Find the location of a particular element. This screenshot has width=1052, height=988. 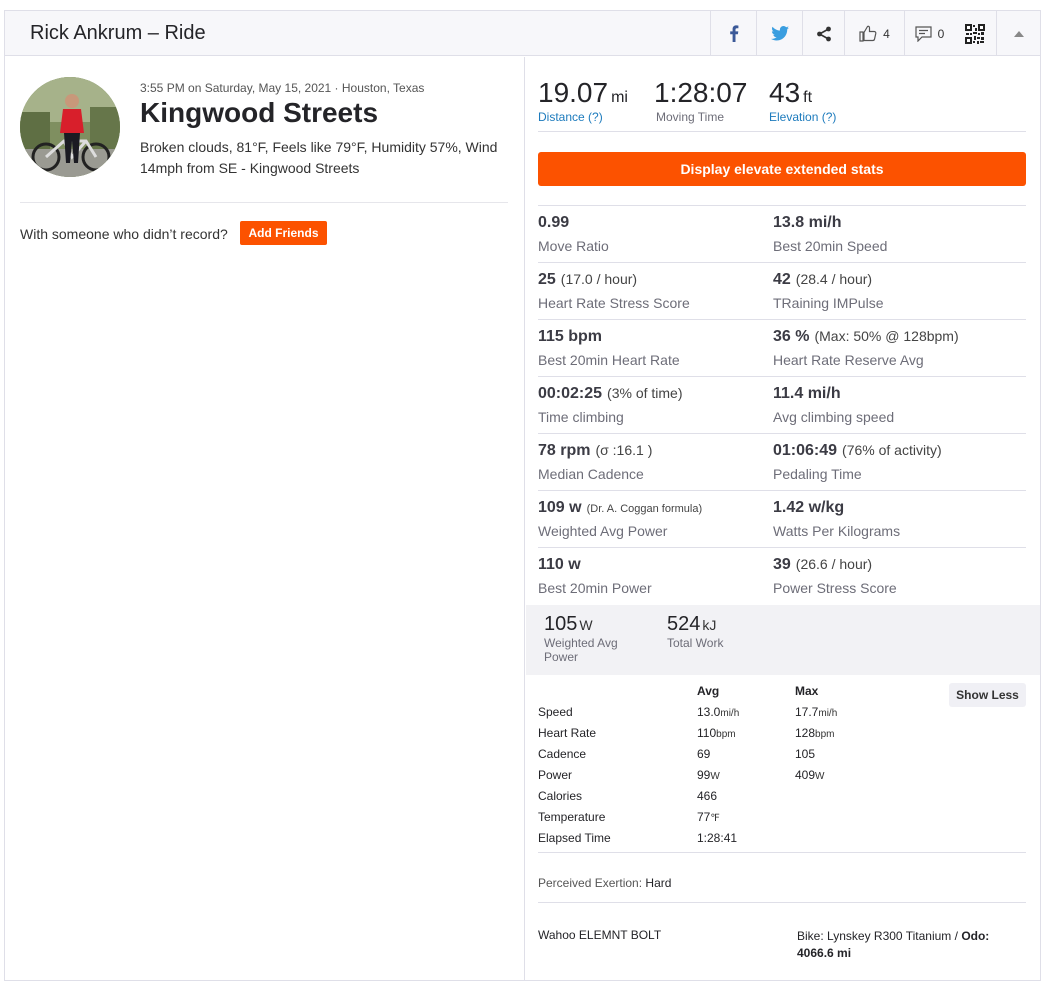

extended-stat-label: Weighted Avg Power is located at coordinates (603, 531).